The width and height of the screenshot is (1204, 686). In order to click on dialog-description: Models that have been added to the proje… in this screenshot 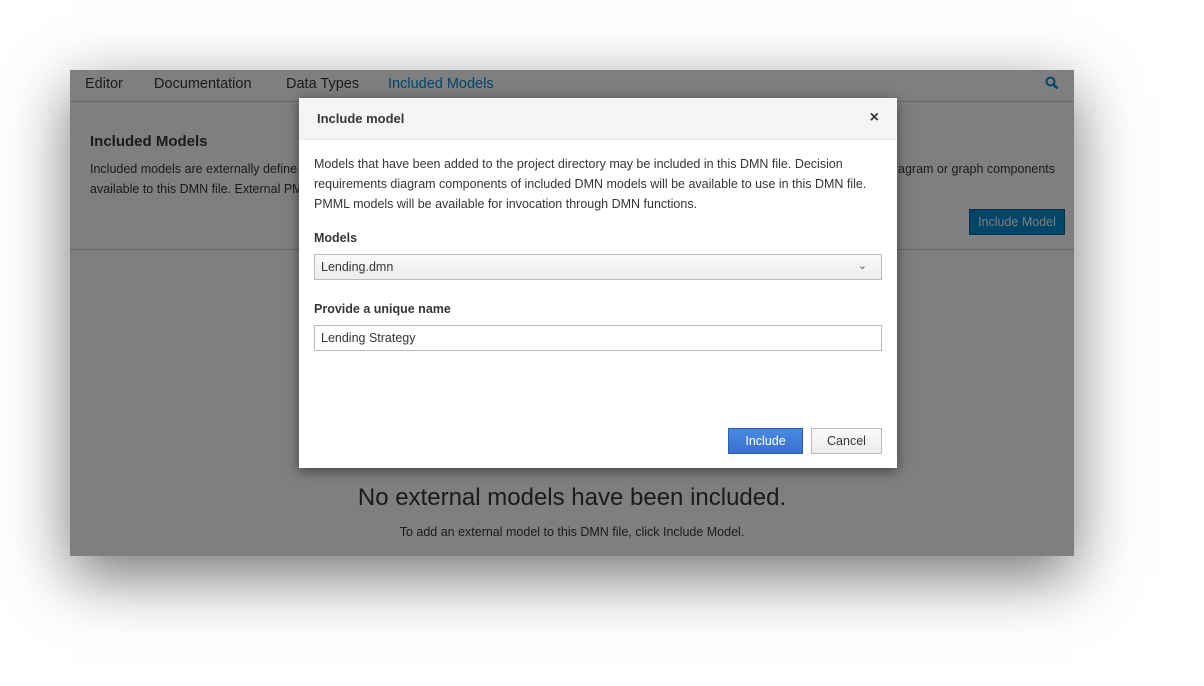, I will do `click(590, 184)`.